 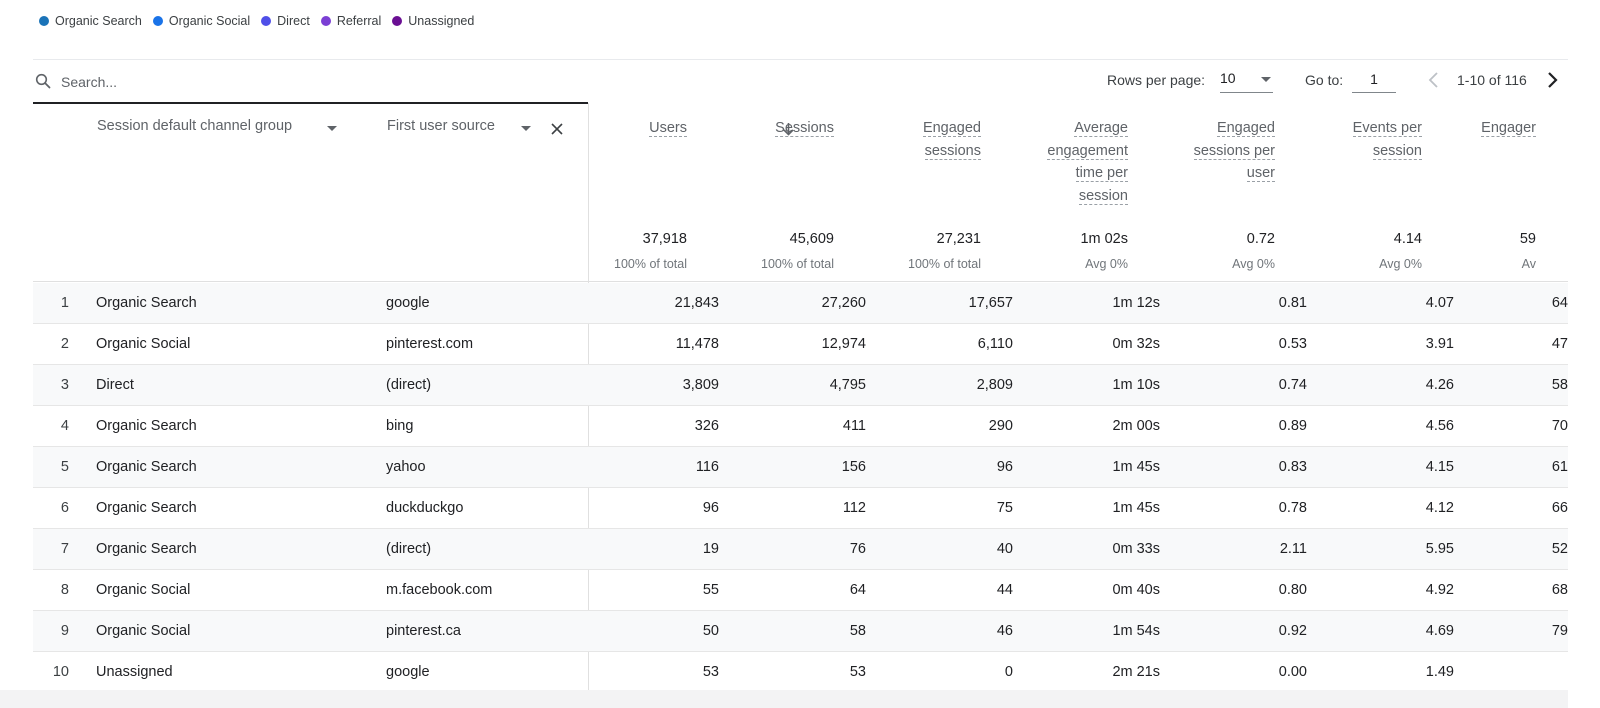 What do you see at coordinates (1374, 79) in the screenshot?
I see `goto-page-input` at bounding box center [1374, 79].